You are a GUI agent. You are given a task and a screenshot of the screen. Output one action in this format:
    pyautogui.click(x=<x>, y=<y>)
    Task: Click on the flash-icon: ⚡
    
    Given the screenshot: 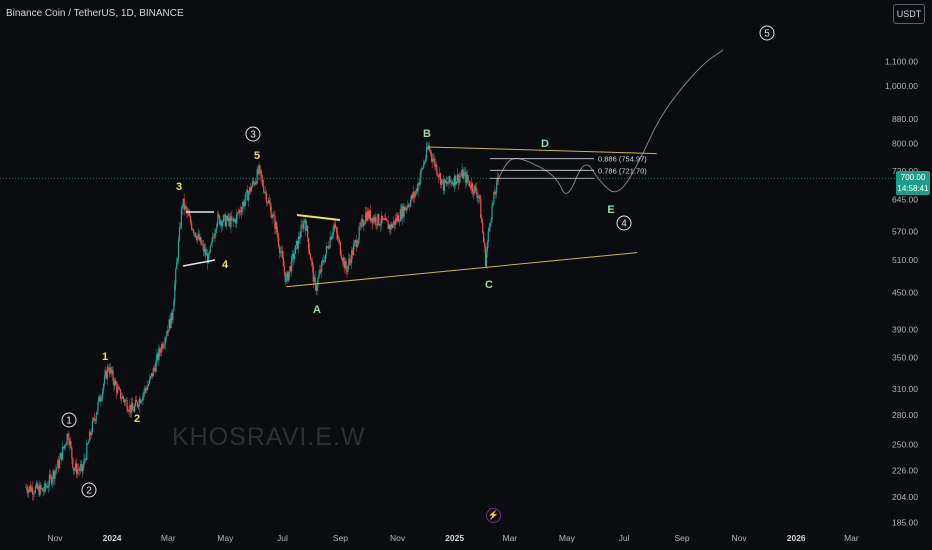 What is the action you would take?
    pyautogui.click(x=493, y=515)
    